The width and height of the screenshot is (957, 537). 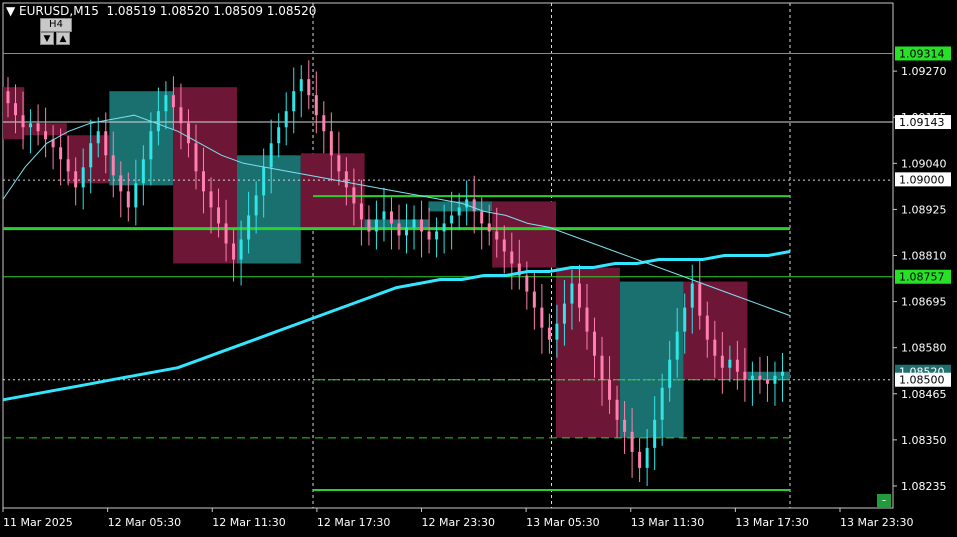 What do you see at coordinates (667, 522) in the screenshot?
I see `x-tick-label: 13 Mar 11:30` at bounding box center [667, 522].